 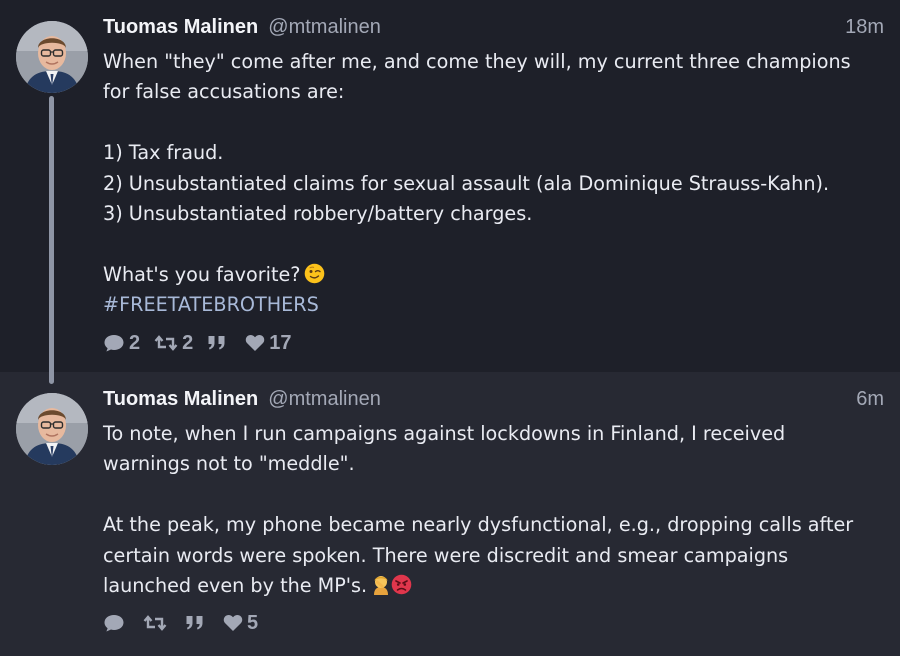 I want to click on timestamp: 6m, so click(x=870, y=399).